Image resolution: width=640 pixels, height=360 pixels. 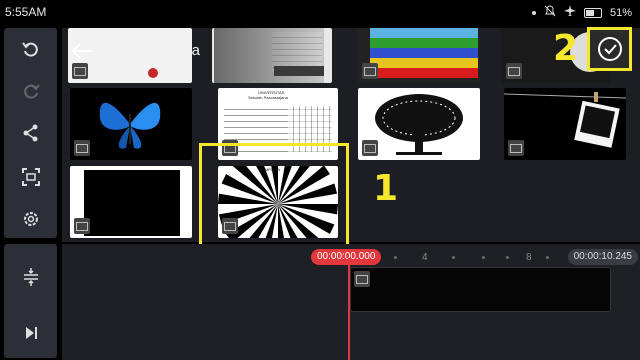 I want to click on status-bar: 5:55AM 51%, so click(x=320, y=12).